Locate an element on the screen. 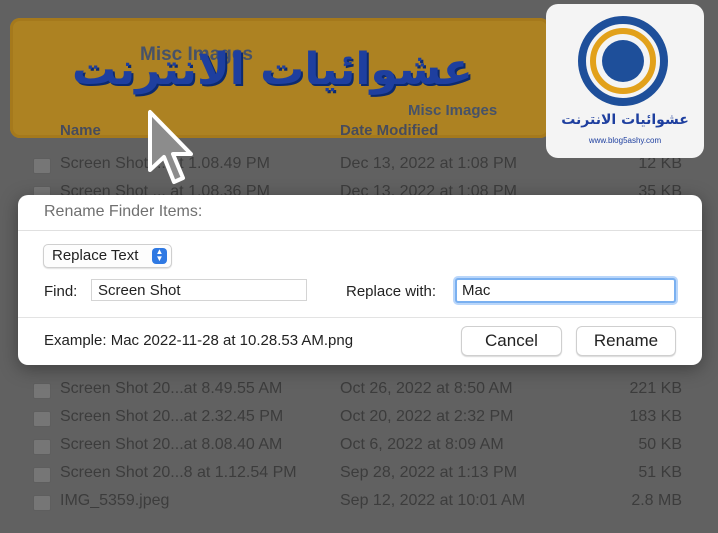  rename-mode-select: Replace Text ▲ ▼ is located at coordinates (107, 256).